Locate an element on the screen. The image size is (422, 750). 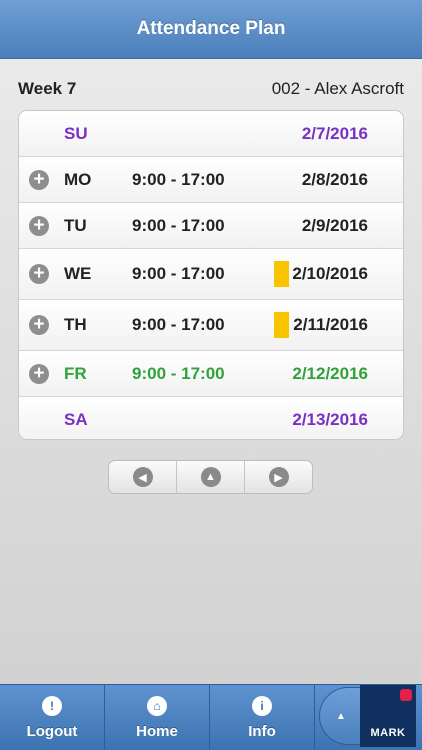
day-row-th: + TH 9:00 - 17:00 2/11/2016 is located at coordinates (211, 325).